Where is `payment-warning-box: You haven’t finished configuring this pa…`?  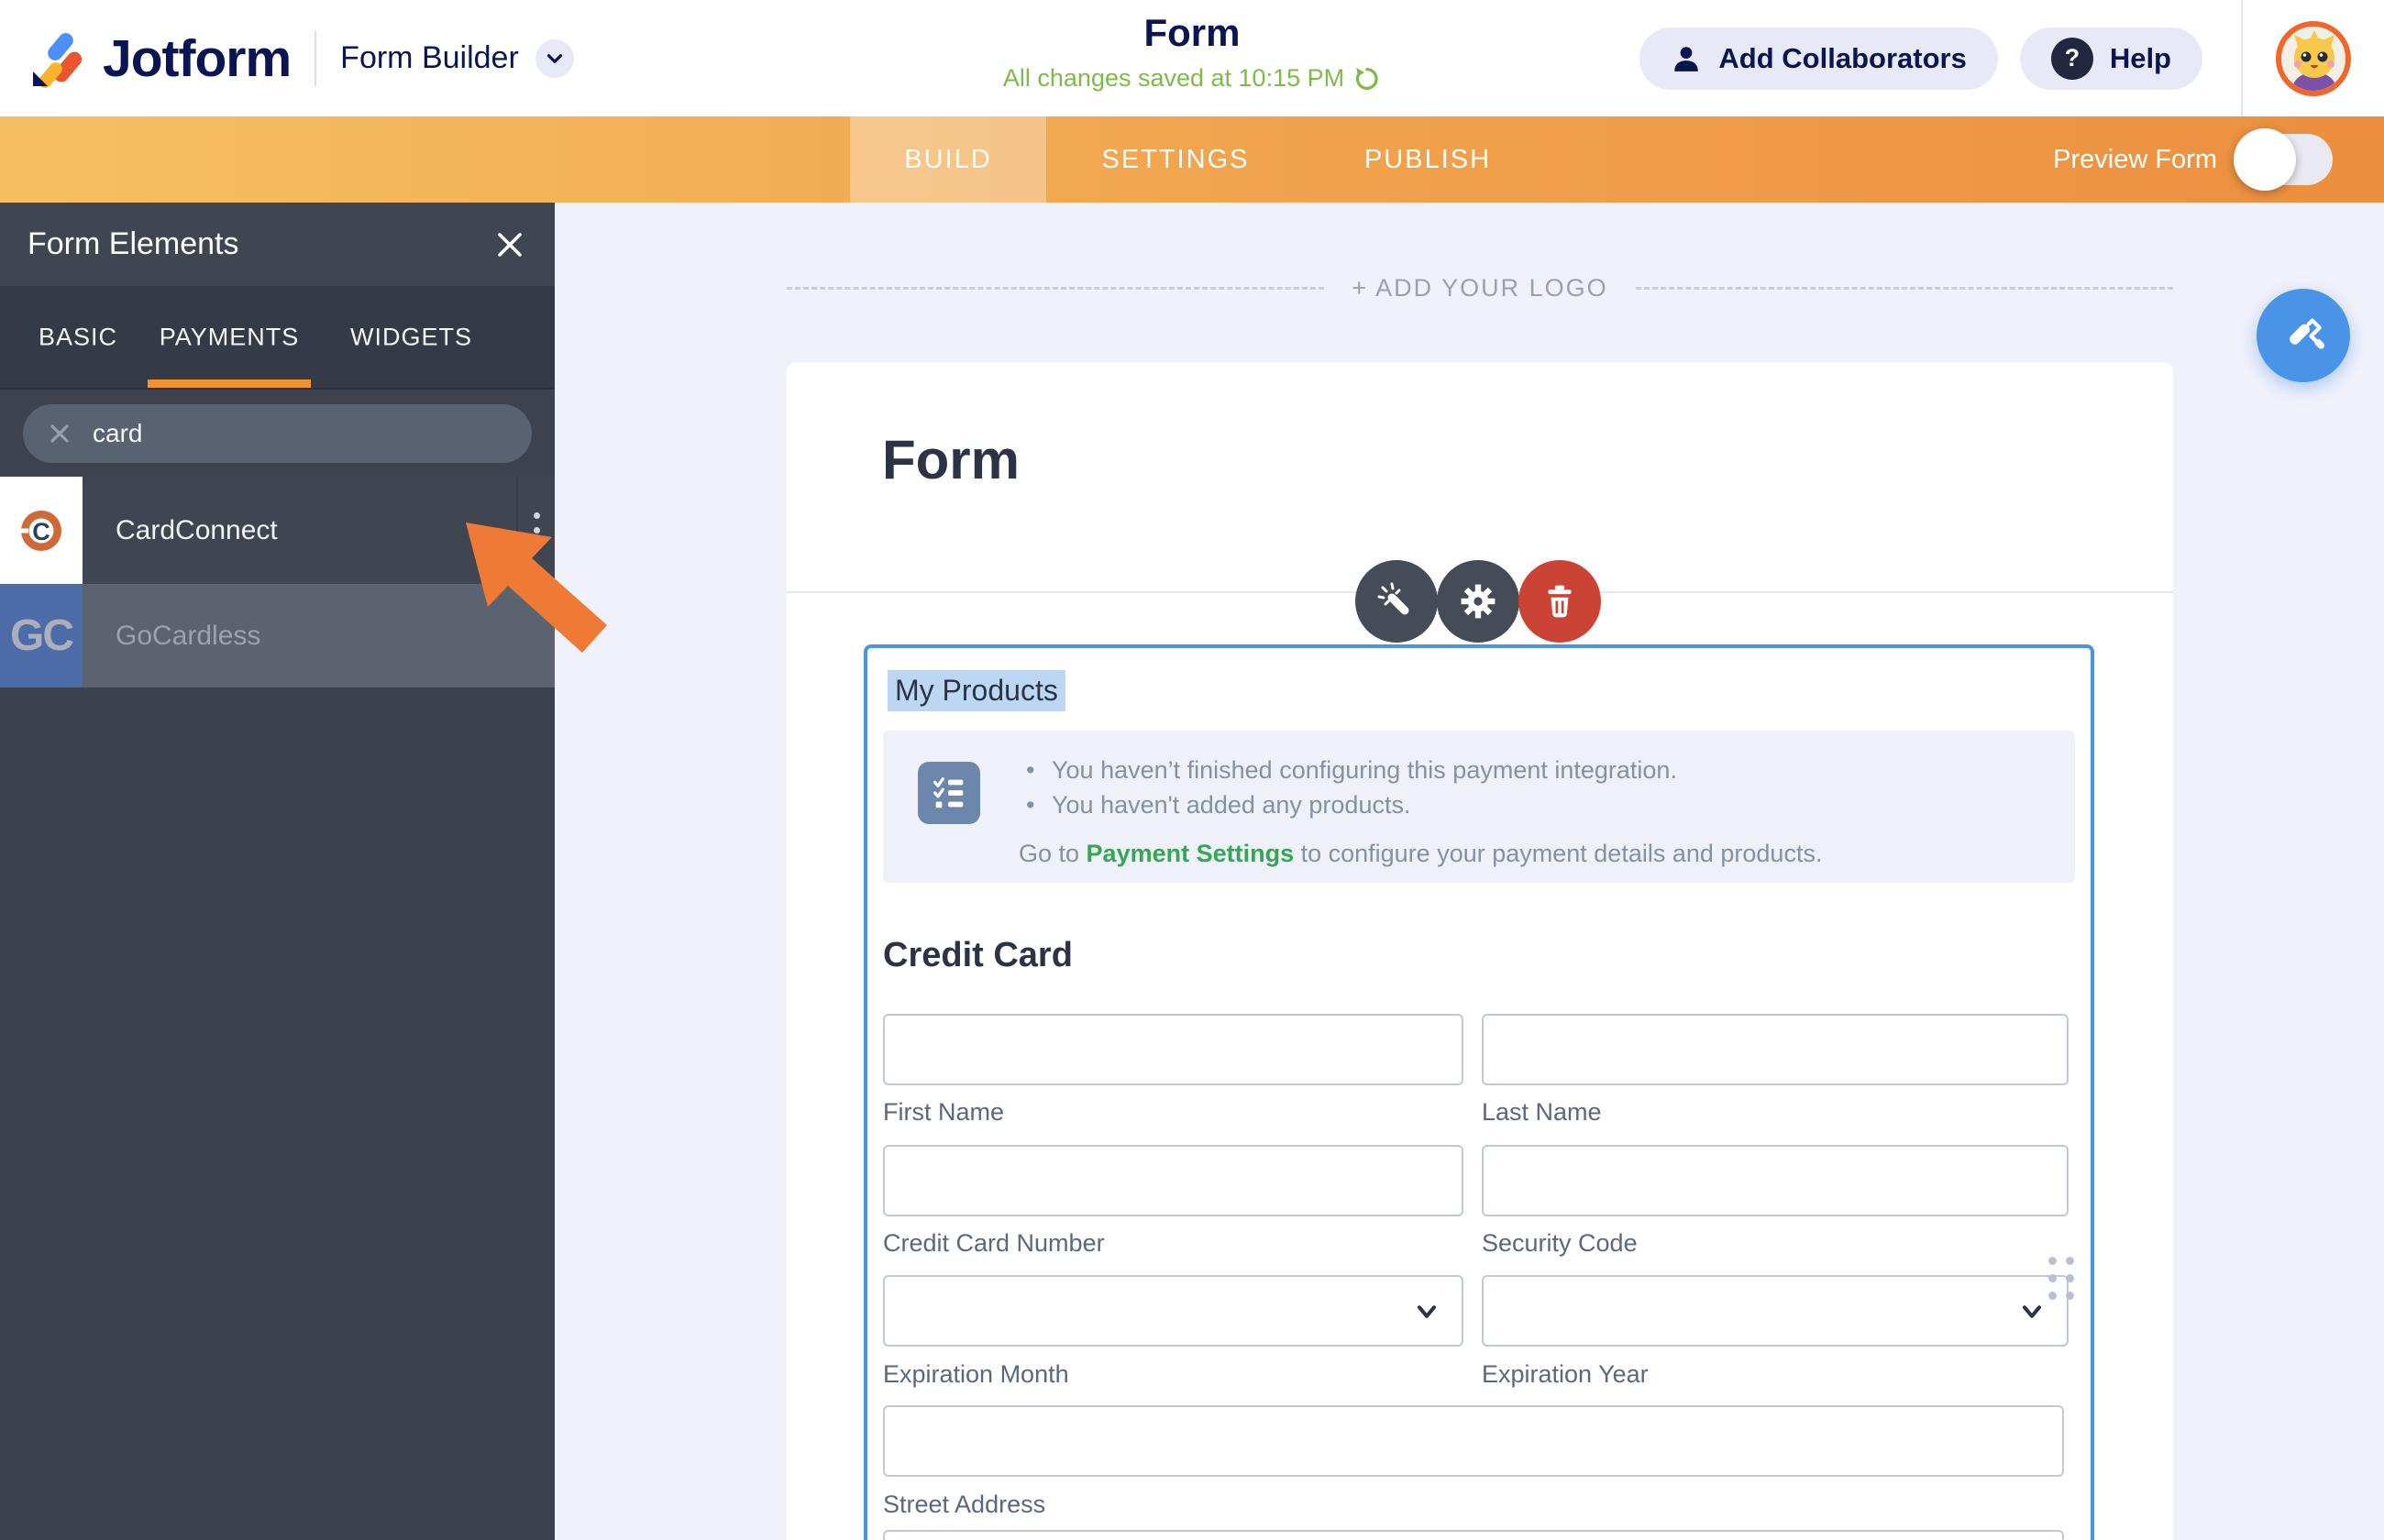 payment-warning-box: You haven’t finished configuring this pa… is located at coordinates (1479, 807).